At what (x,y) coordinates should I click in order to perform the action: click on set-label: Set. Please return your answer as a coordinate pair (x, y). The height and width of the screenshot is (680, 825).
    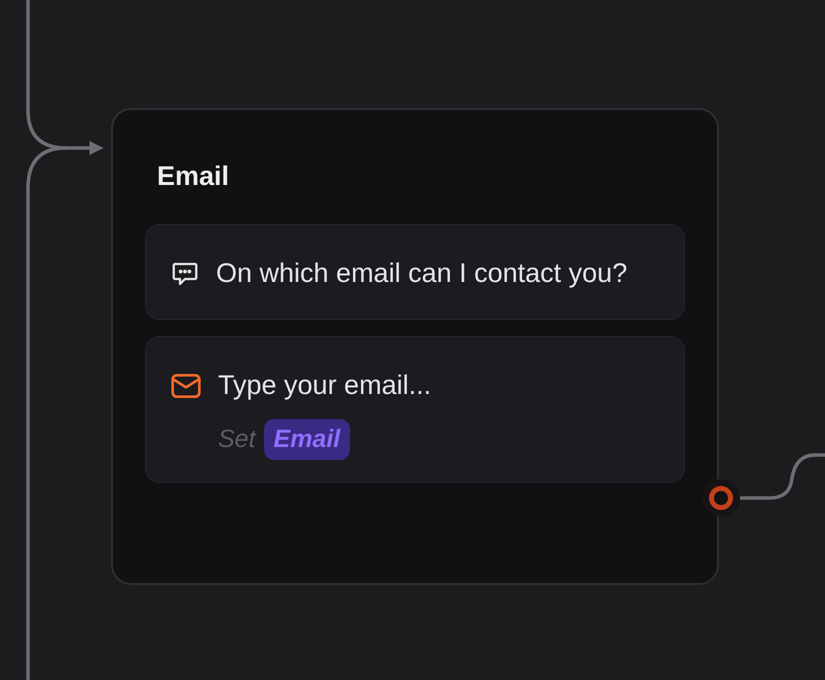
    Looking at the image, I should click on (237, 439).